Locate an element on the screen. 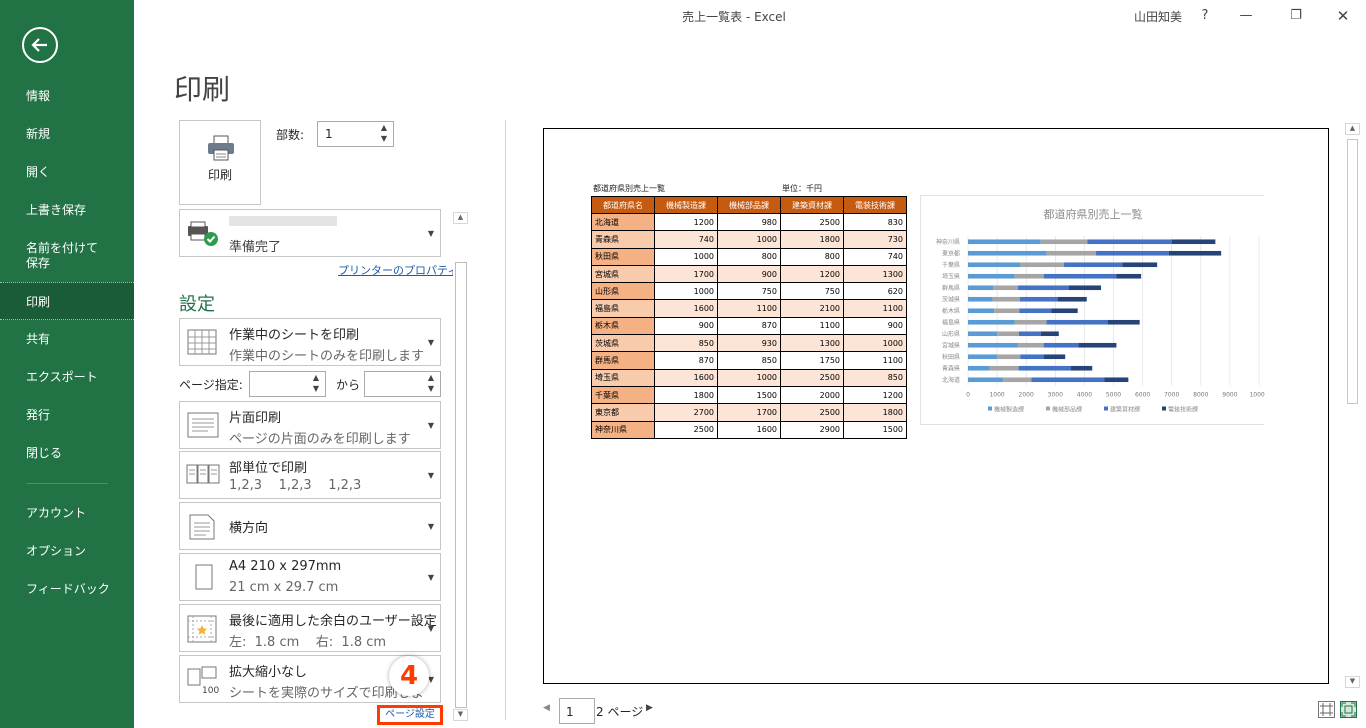 The image size is (1366, 728). nav-account: アカウント is located at coordinates (67, 513).